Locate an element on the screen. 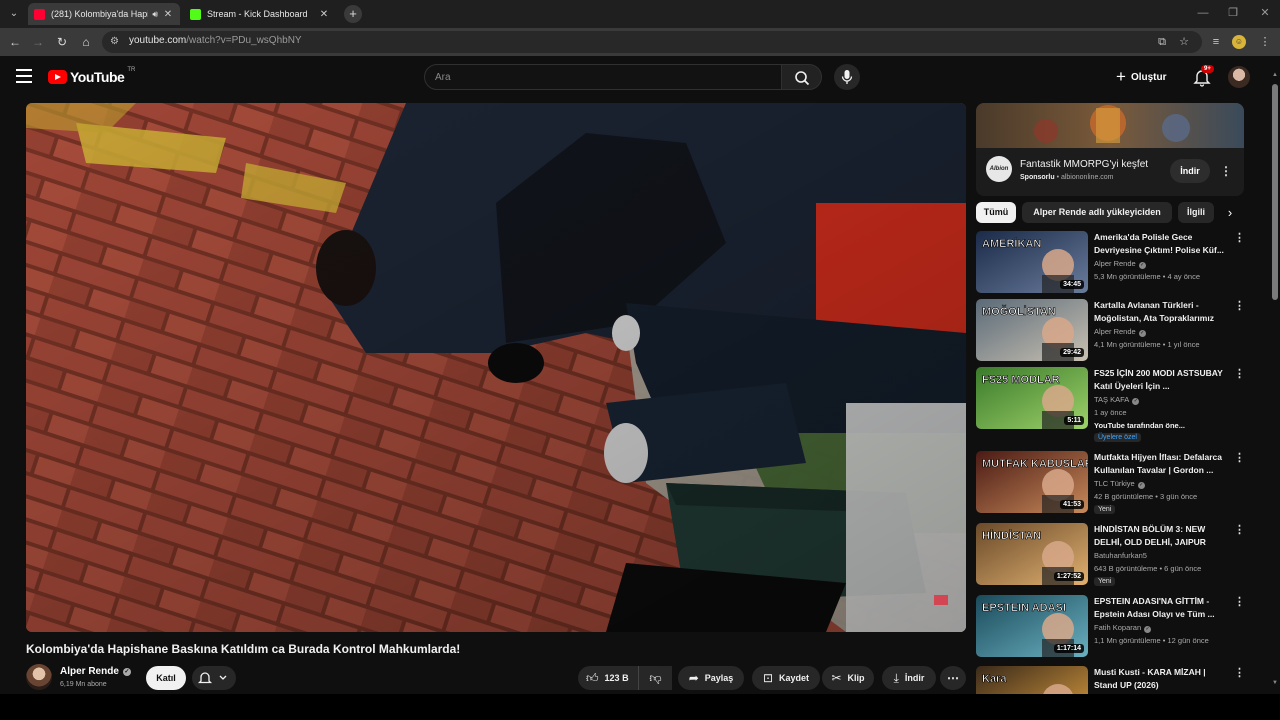  page-scrollbar: ▲ ▼ is located at coordinates (1275, 375).